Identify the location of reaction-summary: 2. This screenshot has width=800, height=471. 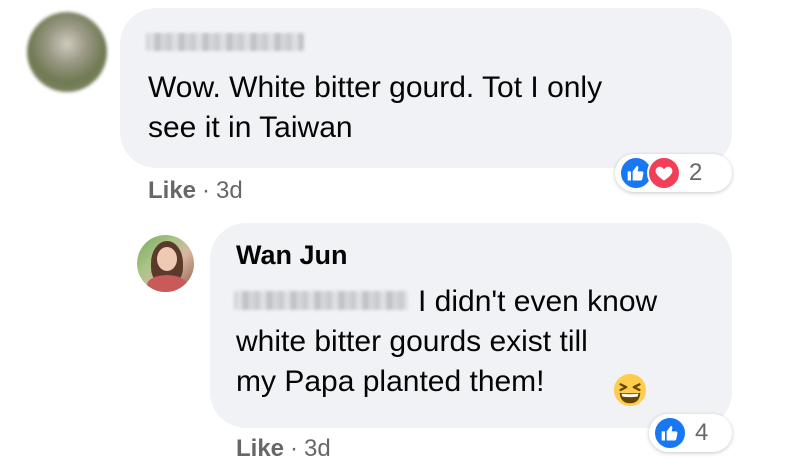
(673, 173).